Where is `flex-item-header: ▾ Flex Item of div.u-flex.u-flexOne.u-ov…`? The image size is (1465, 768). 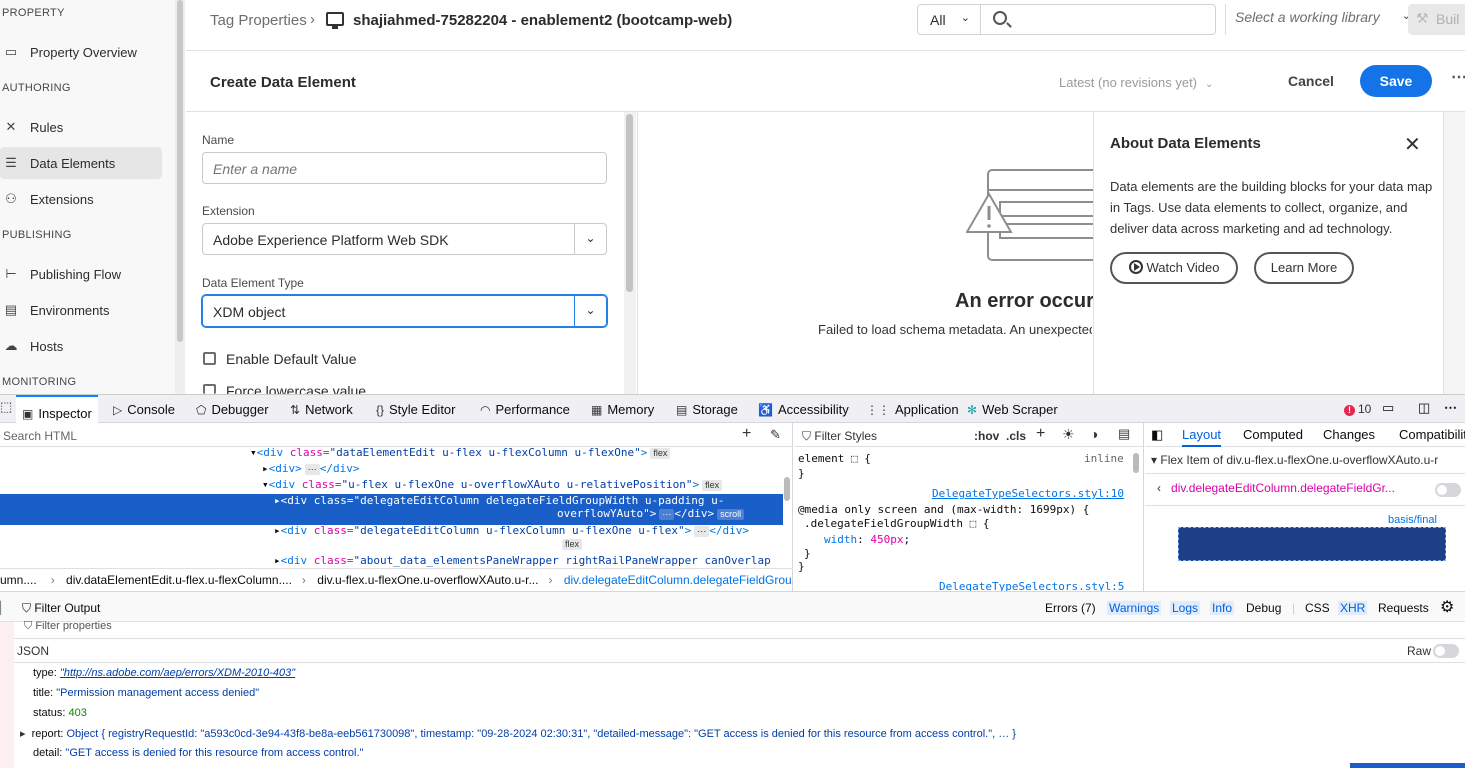 flex-item-header: ▾ Flex Item of div.u-flex.u-flexOne.u-ov… is located at coordinates (1294, 460).